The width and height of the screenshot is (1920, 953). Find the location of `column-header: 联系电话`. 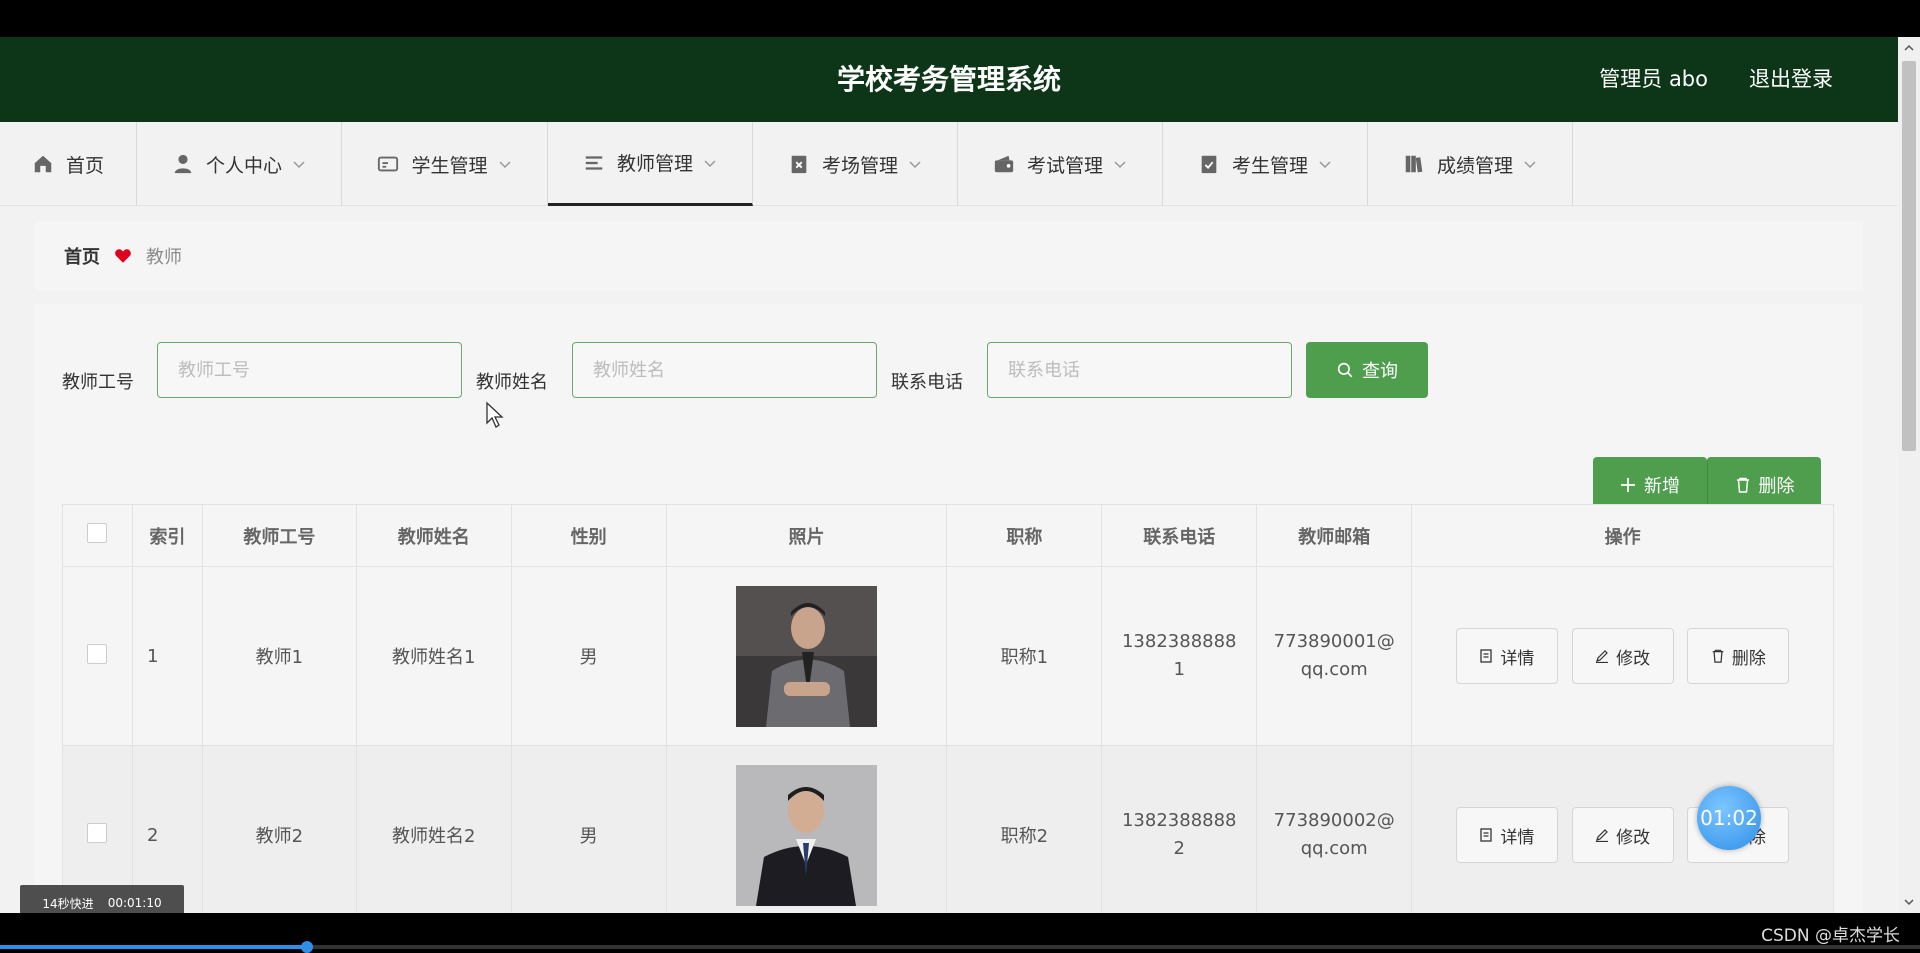

column-header: 联系电话 is located at coordinates (1179, 535).